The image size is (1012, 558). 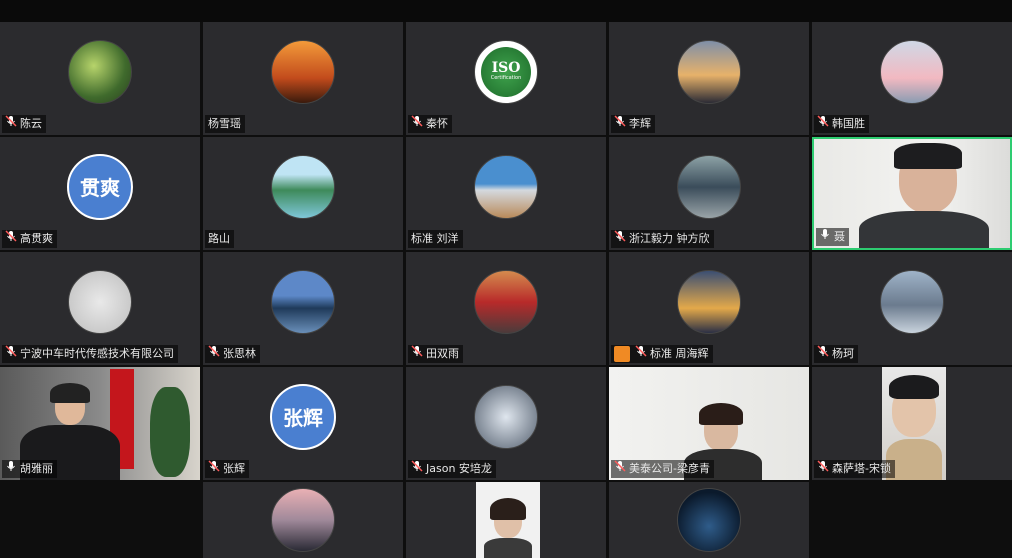 What do you see at coordinates (100, 71) in the screenshot?
I see `avatar-forest` at bounding box center [100, 71].